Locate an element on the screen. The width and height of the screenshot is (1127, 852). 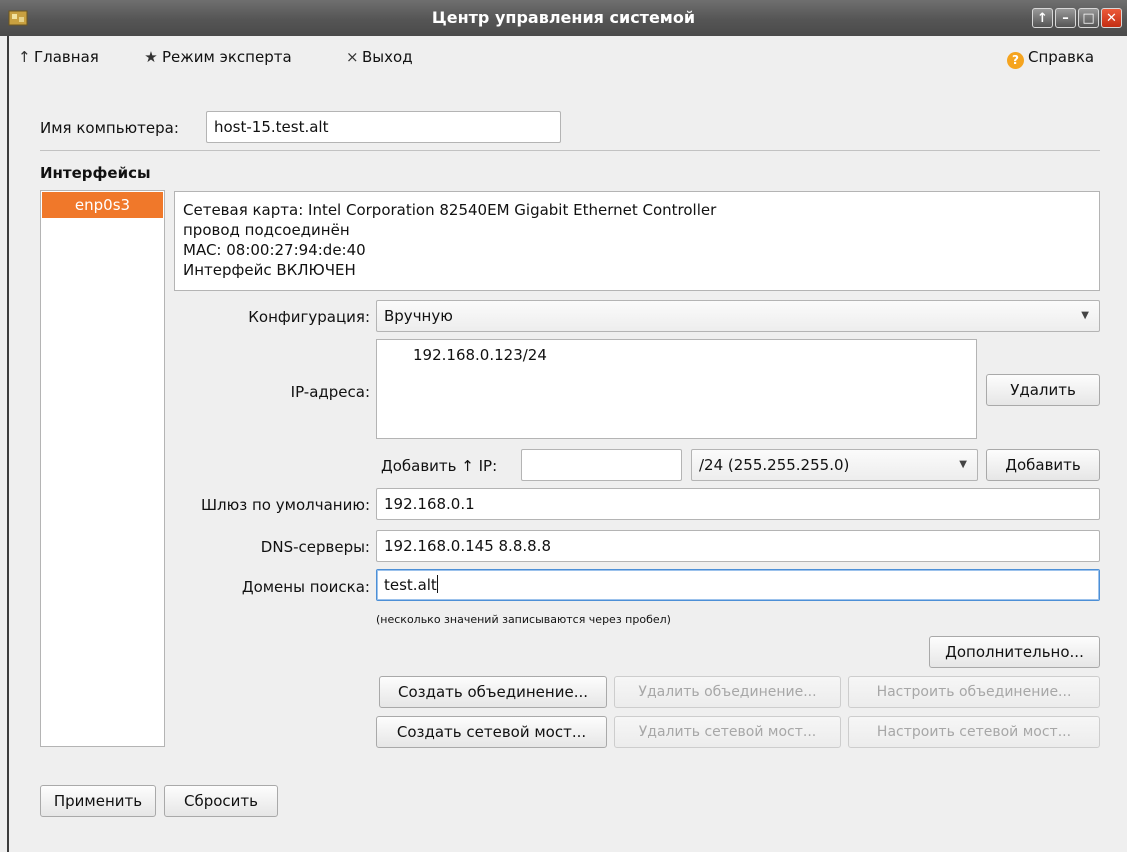
star-icon: ★ is located at coordinates (151, 57).